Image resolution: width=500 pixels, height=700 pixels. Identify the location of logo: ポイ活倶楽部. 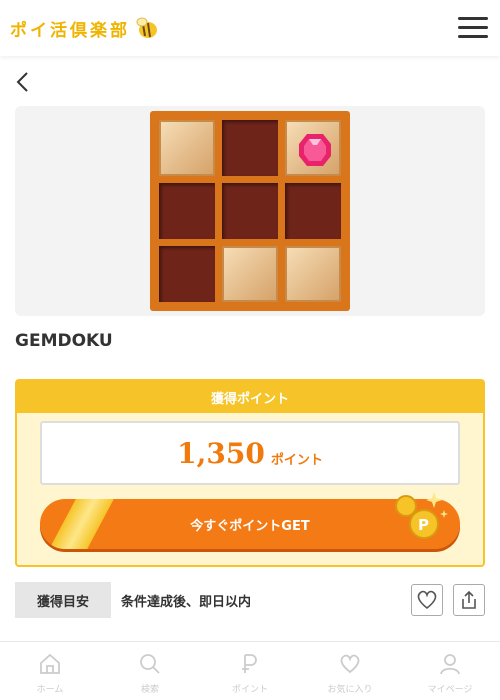
(85, 28).